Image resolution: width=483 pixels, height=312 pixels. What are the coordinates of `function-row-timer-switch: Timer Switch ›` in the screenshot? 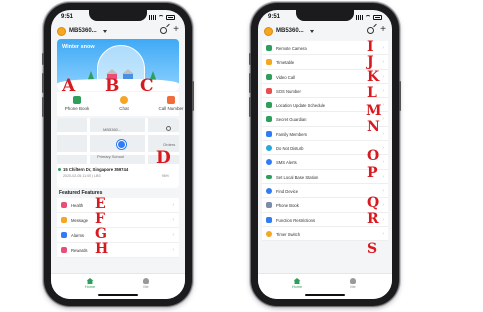 It's located at (325, 234).